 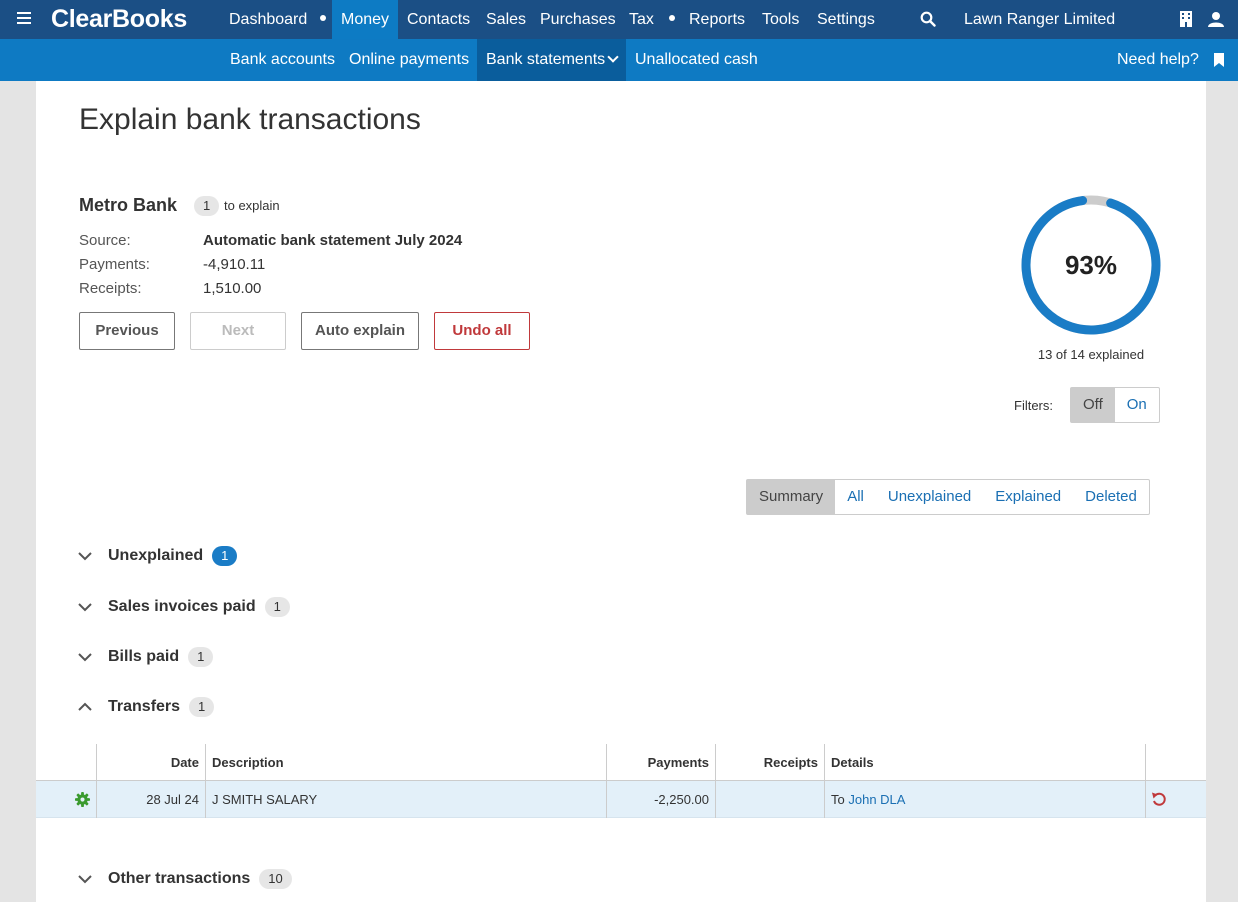 I want to click on section-label: Other transactions, so click(x=179, y=878).